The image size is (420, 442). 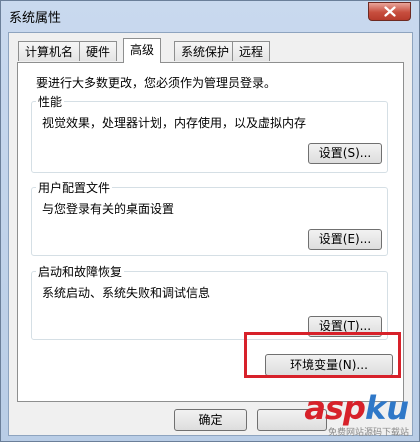 I want to click on site-watermark: aspku 免费网站源码下载站, so click(x=356, y=413).